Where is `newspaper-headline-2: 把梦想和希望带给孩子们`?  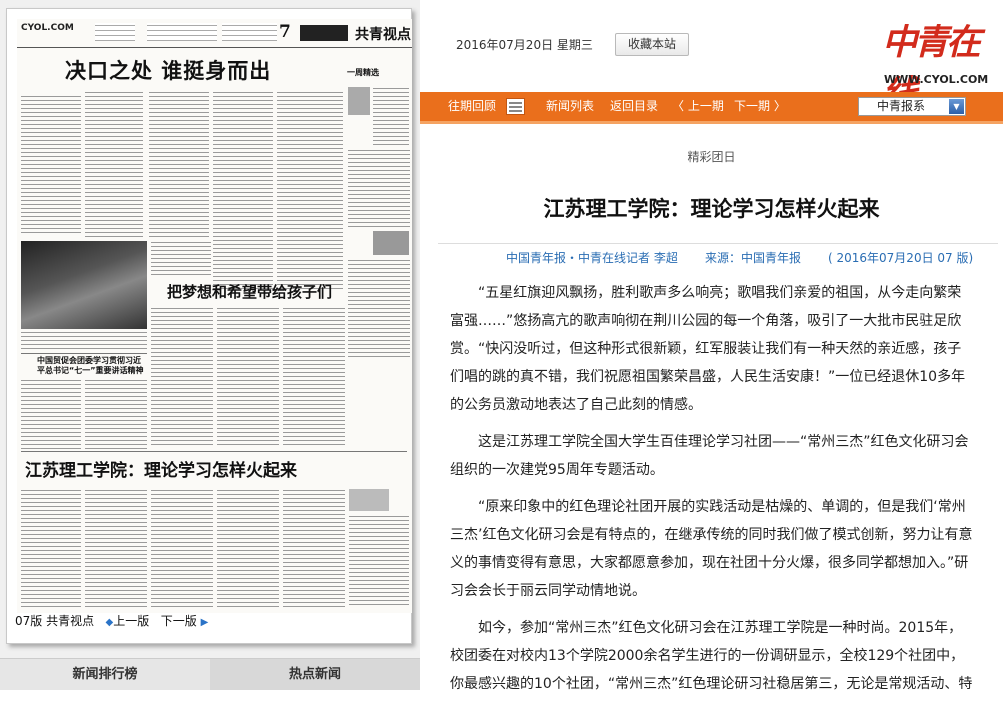 newspaper-headline-2: 把梦想和希望带给孩子们 is located at coordinates (250, 292).